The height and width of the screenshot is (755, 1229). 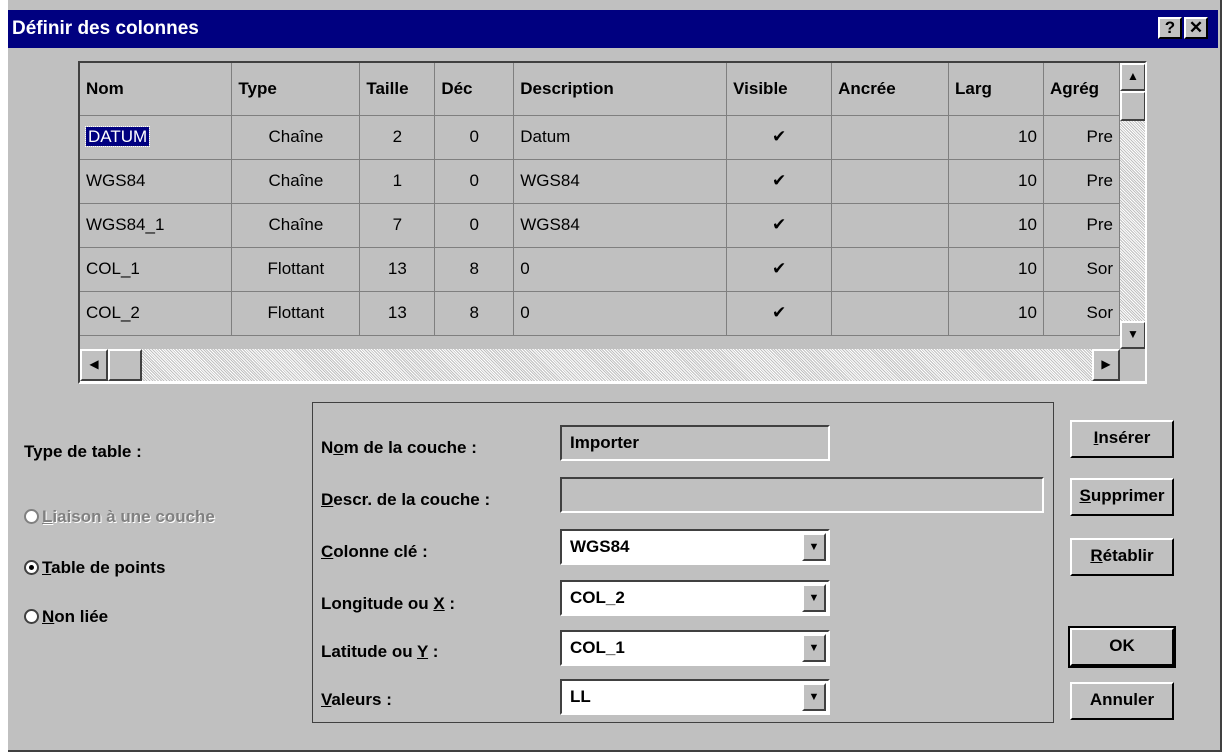 I want to click on layer-descr-input, so click(x=802, y=495).